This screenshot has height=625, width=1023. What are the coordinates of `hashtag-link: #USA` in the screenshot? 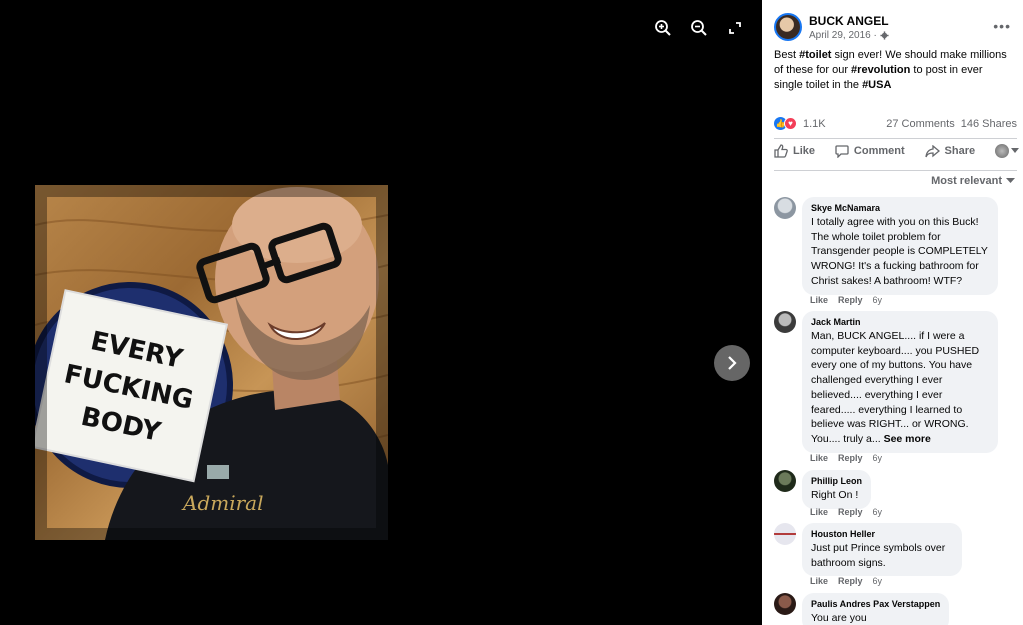 It's located at (876, 85).